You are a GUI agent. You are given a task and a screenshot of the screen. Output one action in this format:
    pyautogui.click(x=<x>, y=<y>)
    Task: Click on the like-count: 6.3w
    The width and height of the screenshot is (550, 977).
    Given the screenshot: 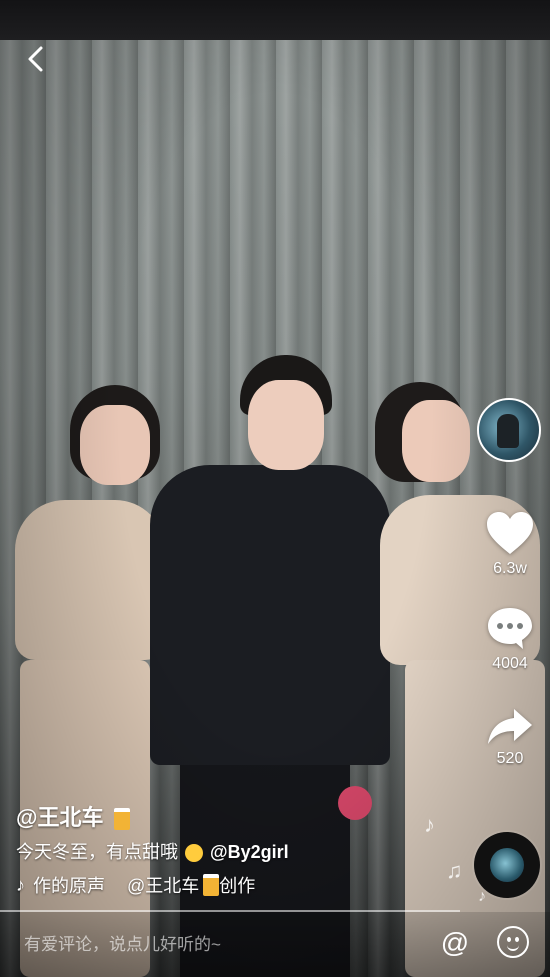 What is the action you would take?
    pyautogui.click(x=510, y=568)
    